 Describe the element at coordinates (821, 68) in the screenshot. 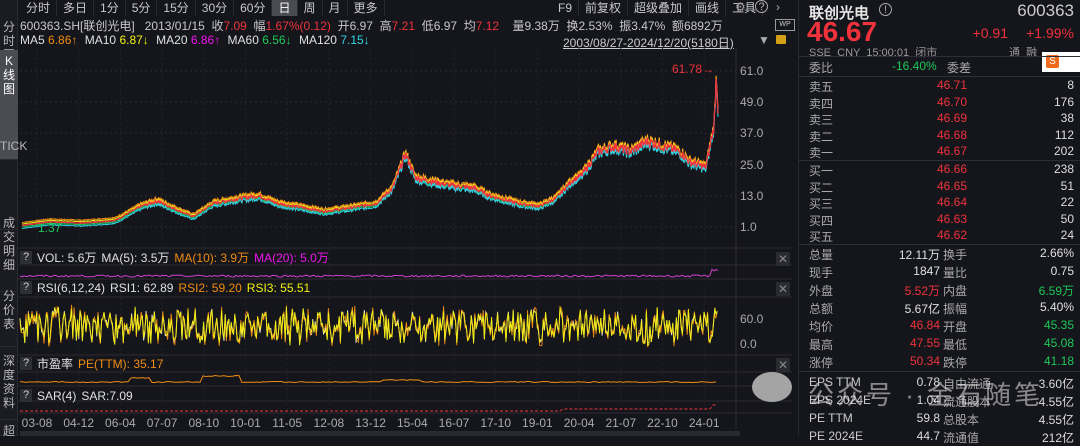

I see `order-ratio-label: 委比` at that location.